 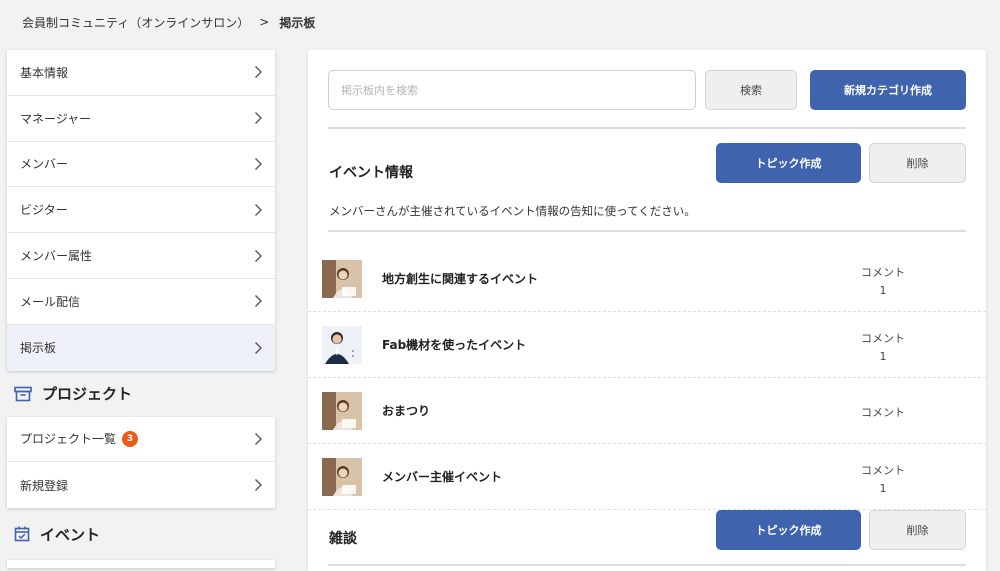 I want to click on sidebar-item-visitor: ビジター, so click(x=141, y=210).